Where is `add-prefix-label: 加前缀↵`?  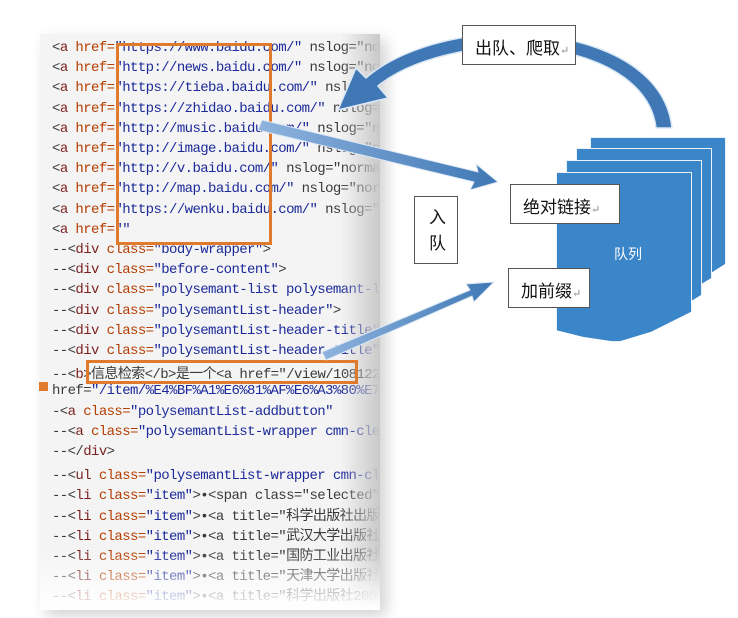
add-prefix-label: 加前缀↵ is located at coordinates (549, 288).